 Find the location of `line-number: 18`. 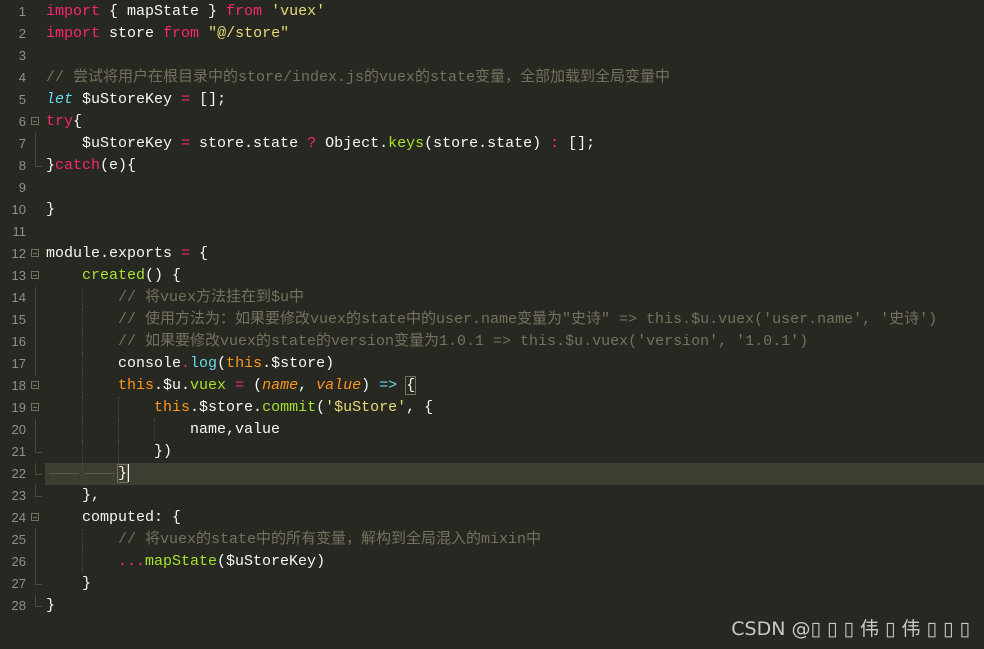

line-number: 18 is located at coordinates (18, 385).